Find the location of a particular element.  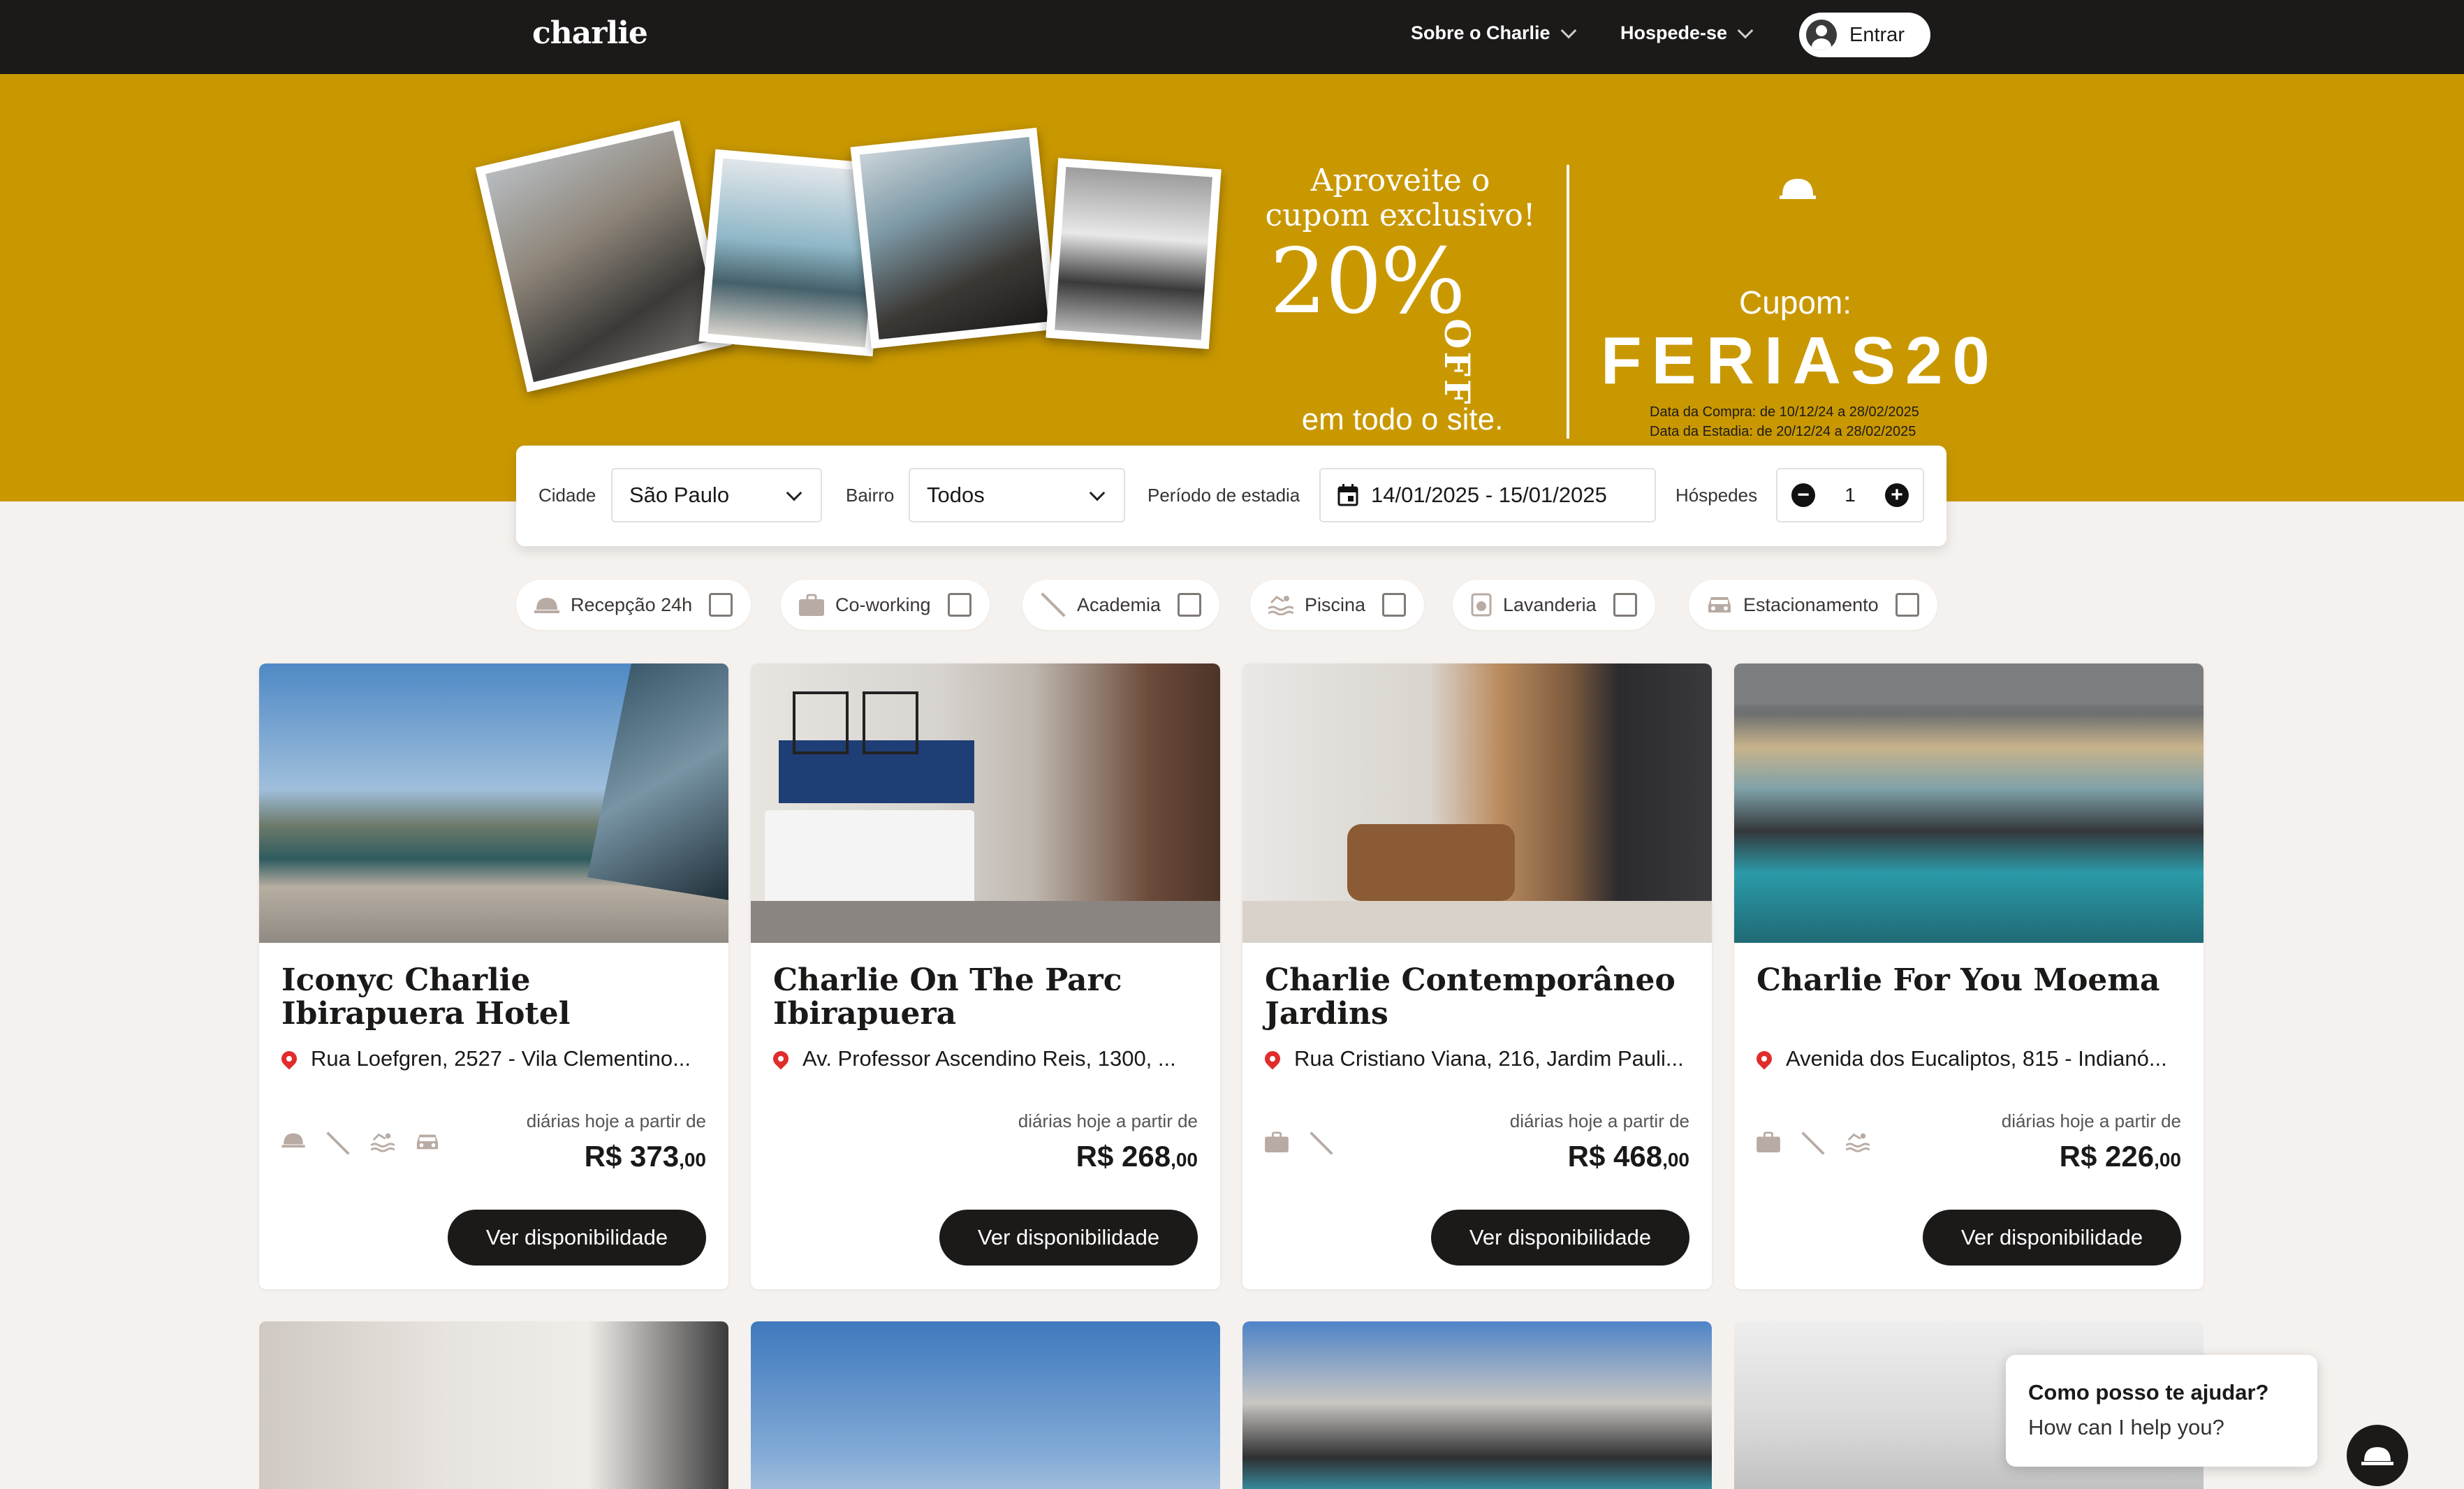

price: R$ 468,00 is located at coordinates (1628, 1156).